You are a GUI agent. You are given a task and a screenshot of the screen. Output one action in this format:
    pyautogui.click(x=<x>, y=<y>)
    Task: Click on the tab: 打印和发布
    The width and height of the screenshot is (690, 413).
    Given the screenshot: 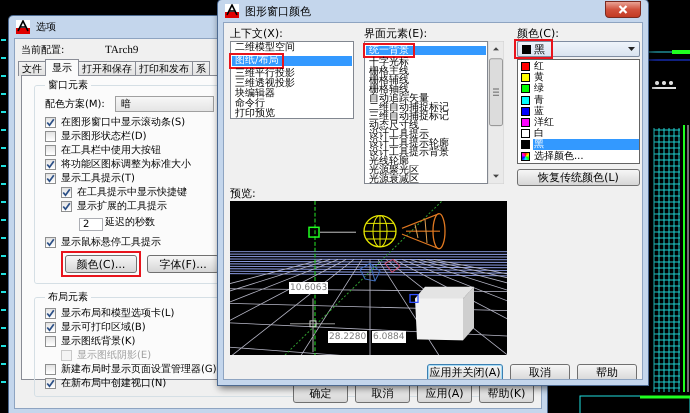 What is the action you would take?
    pyautogui.click(x=164, y=68)
    